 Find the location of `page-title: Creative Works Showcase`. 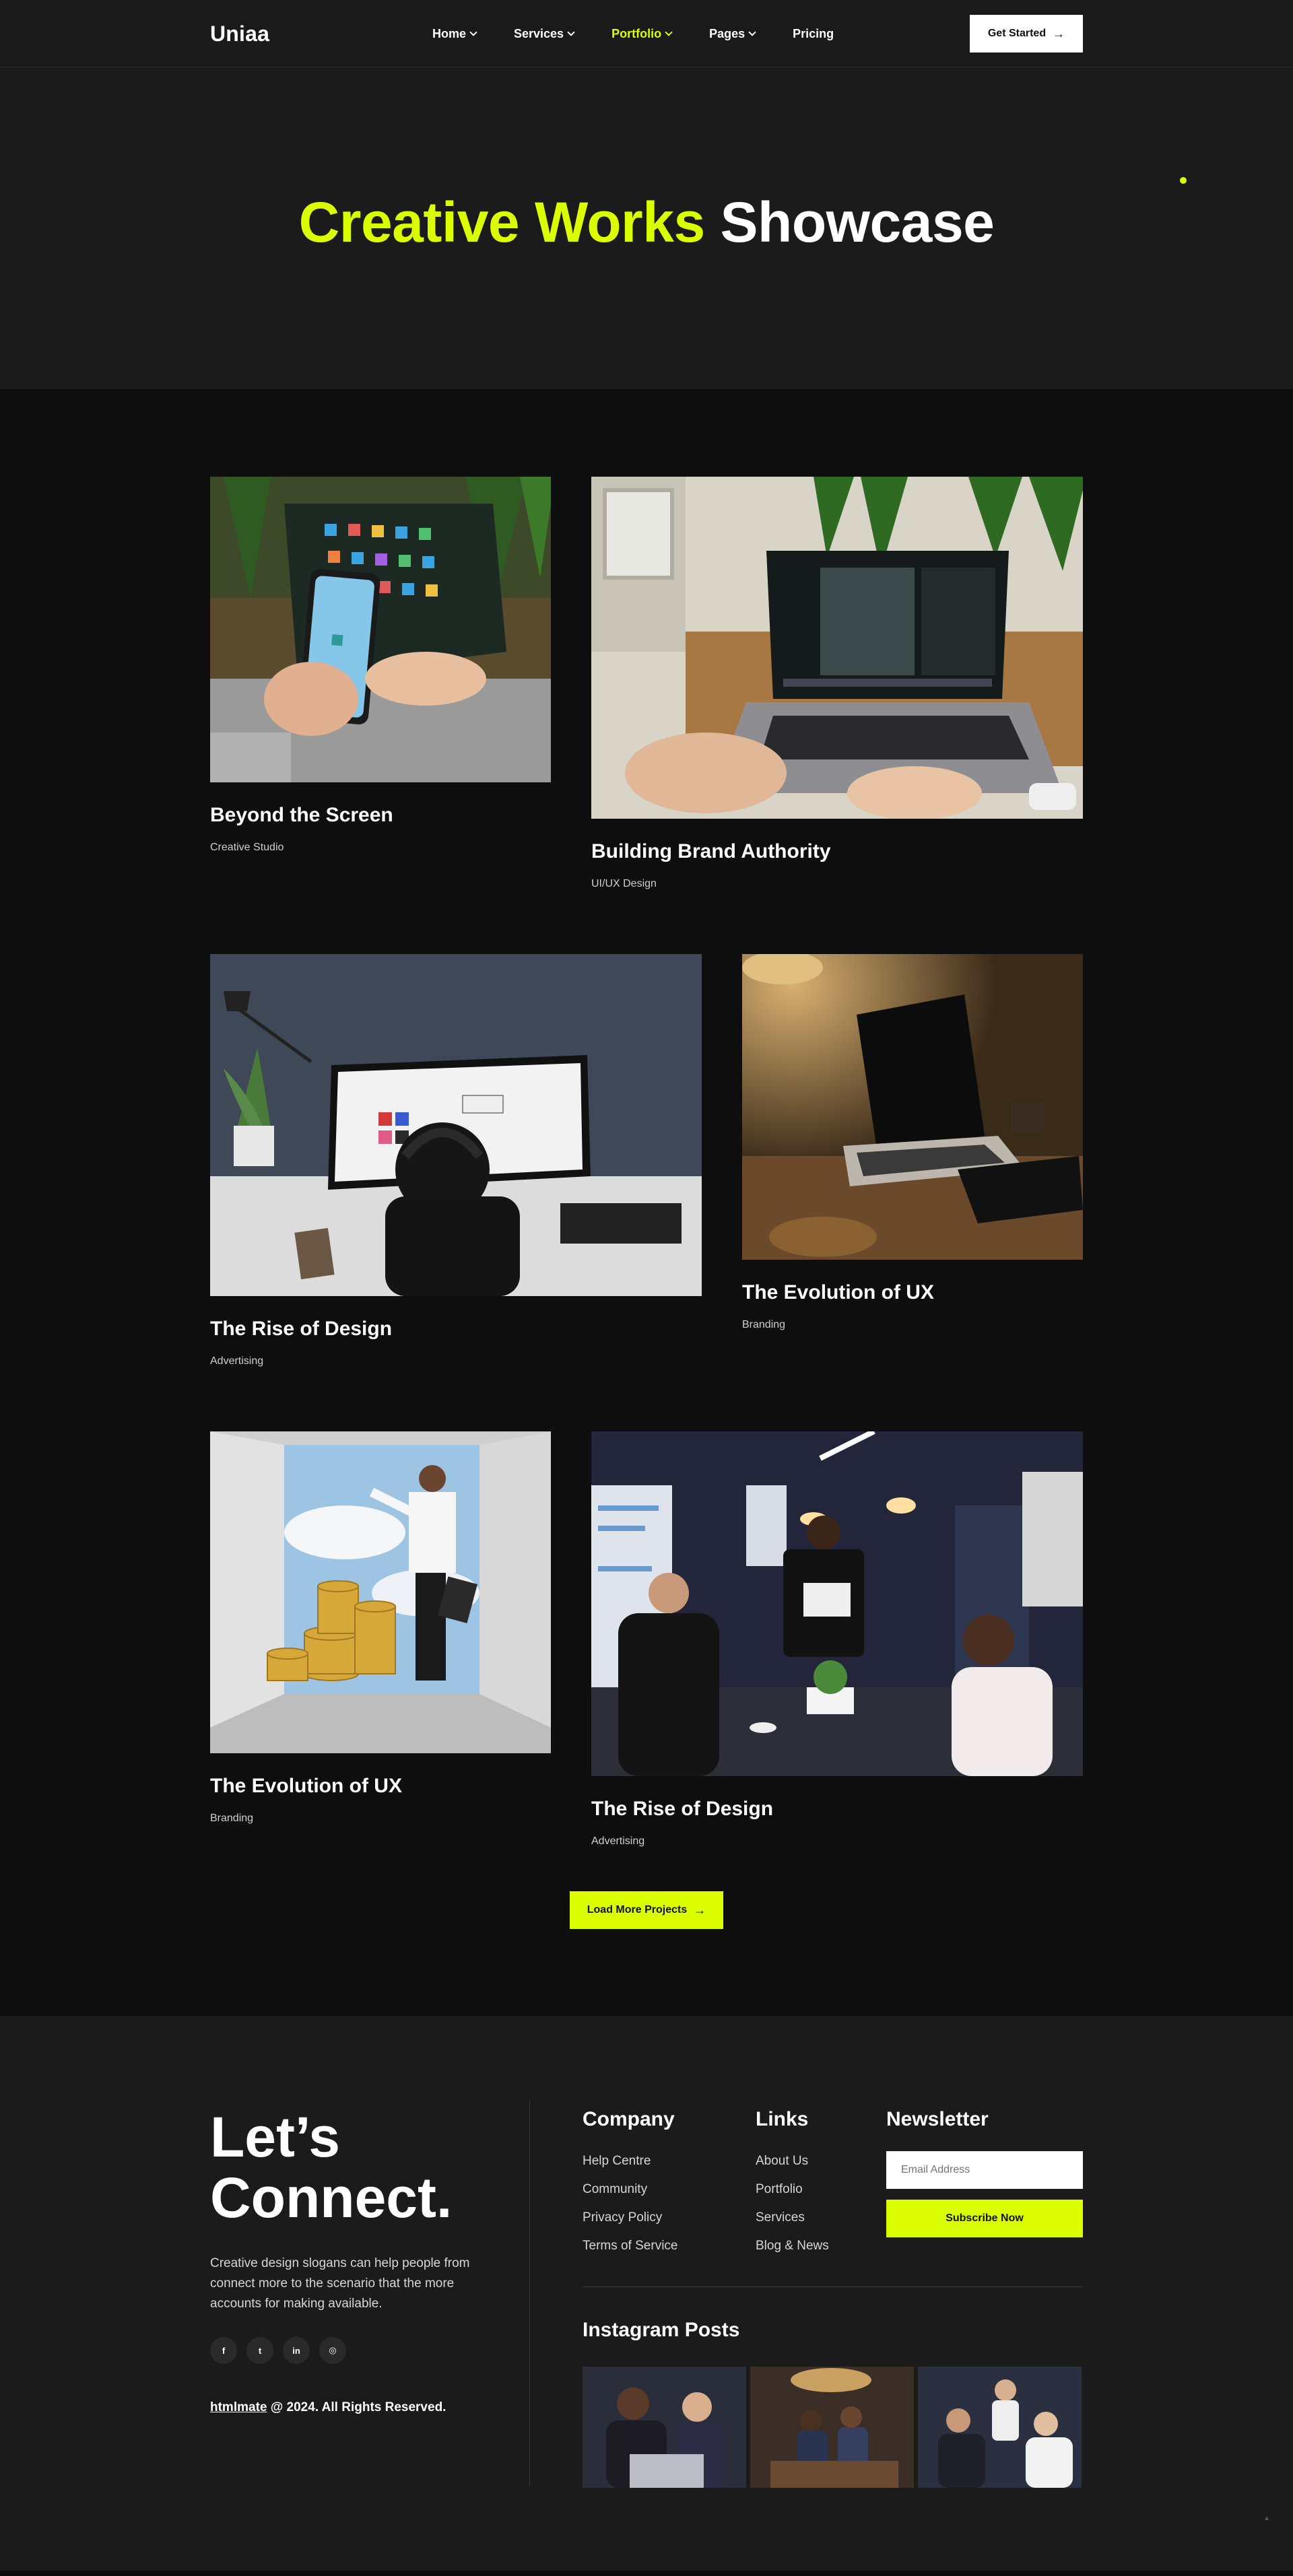

page-title: Creative Works Showcase is located at coordinates (646, 223).